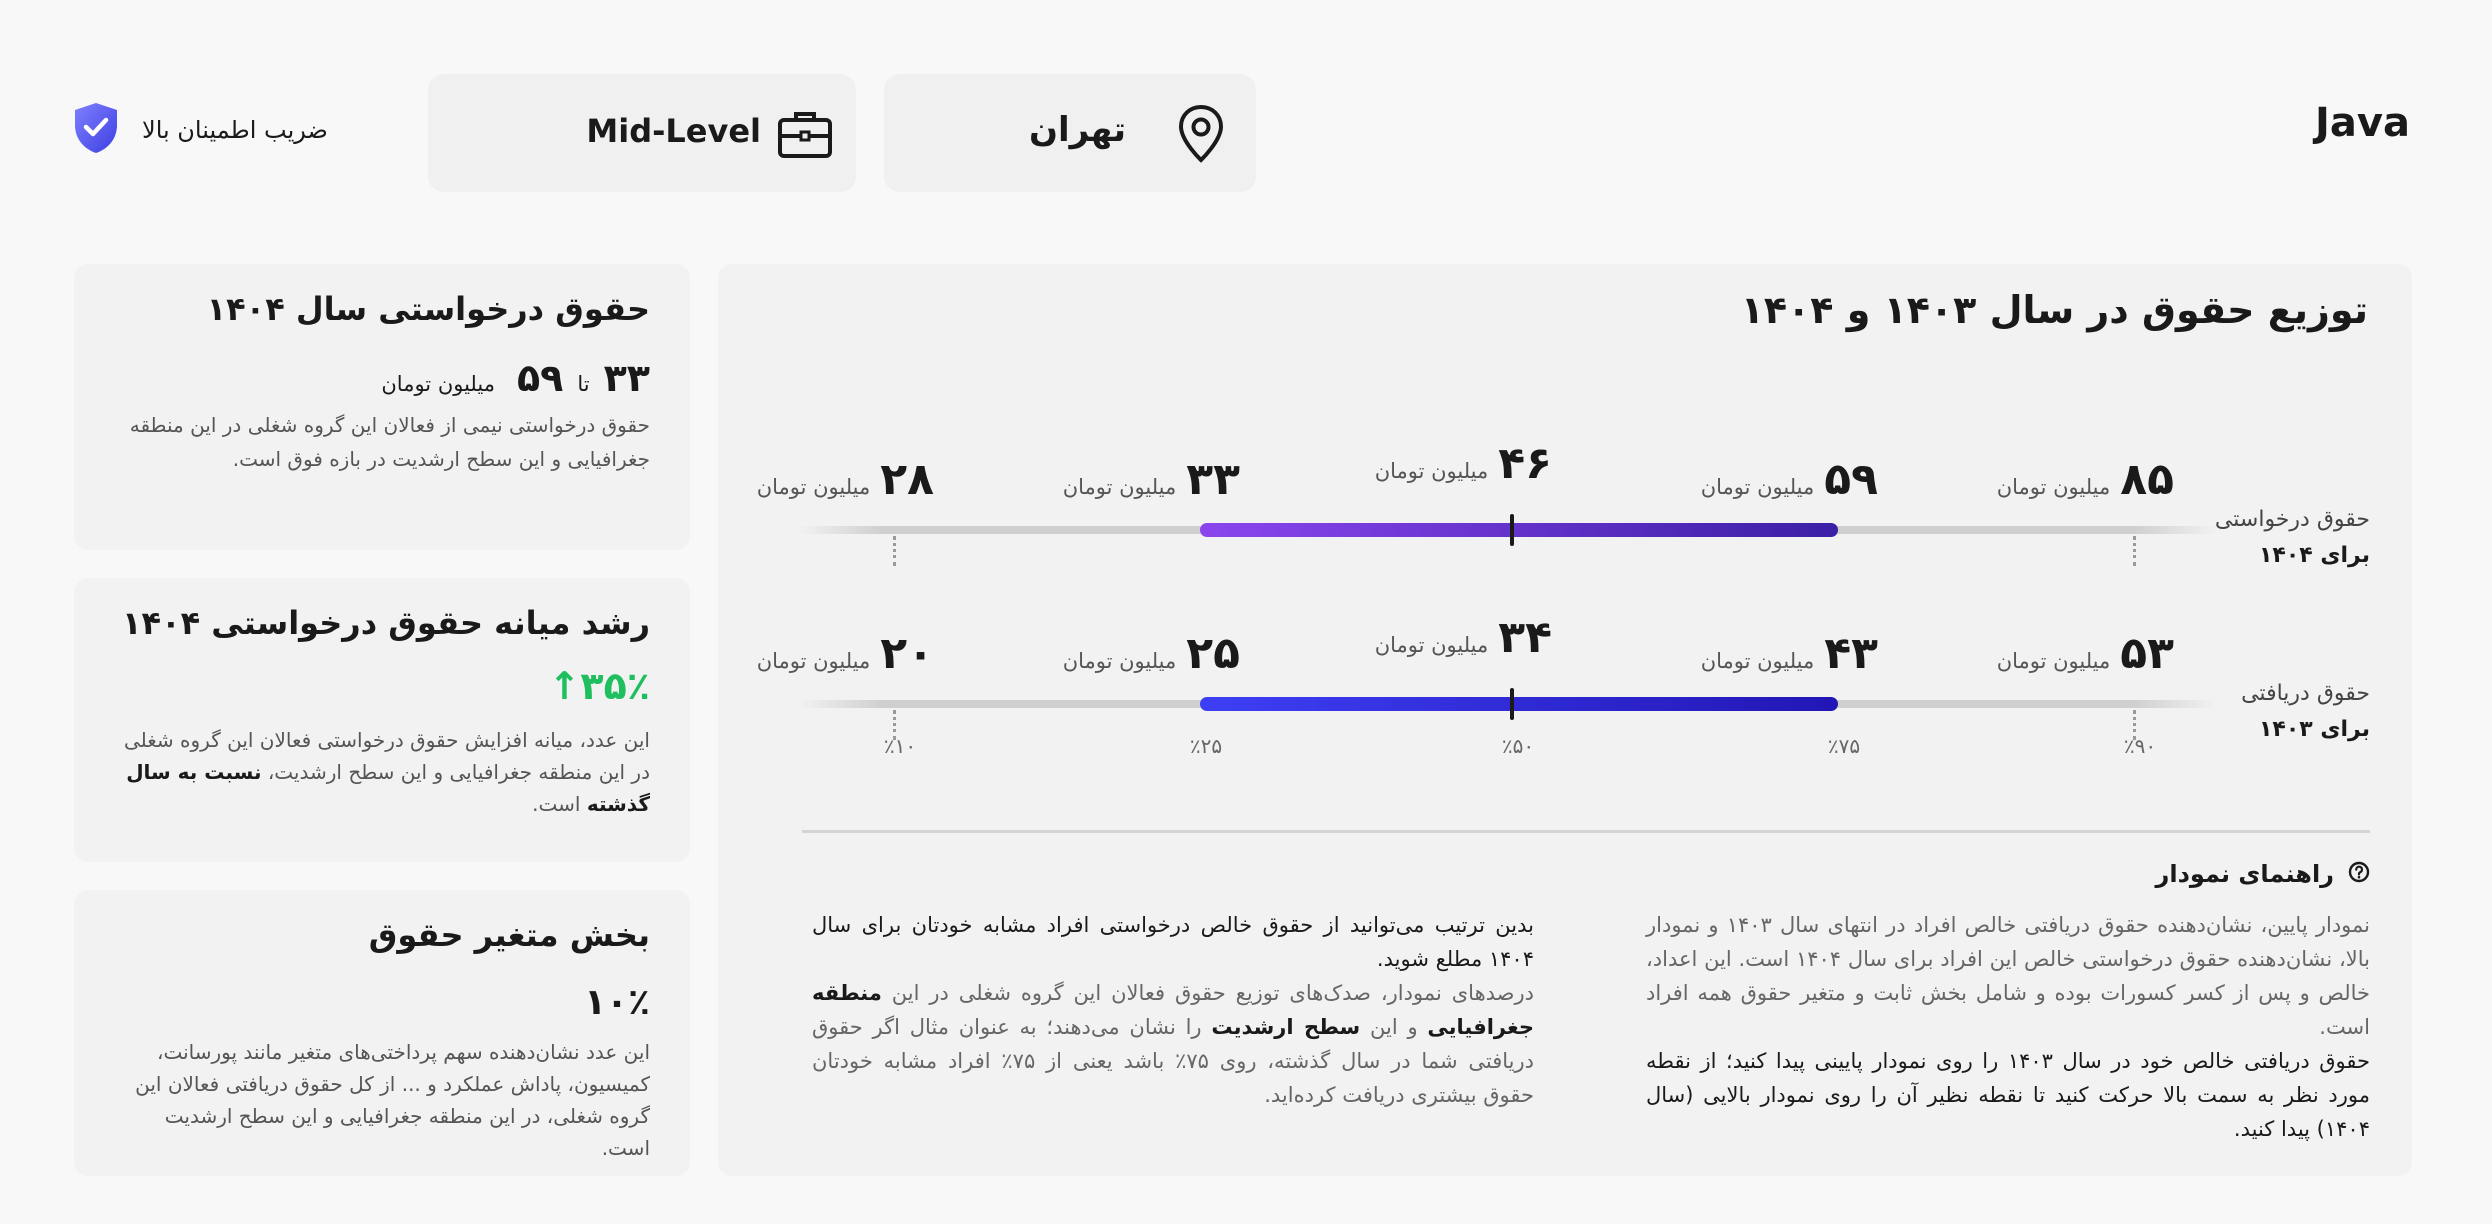  Describe the element at coordinates (2362, 123) in the screenshot. I see `page-title: Java` at that location.